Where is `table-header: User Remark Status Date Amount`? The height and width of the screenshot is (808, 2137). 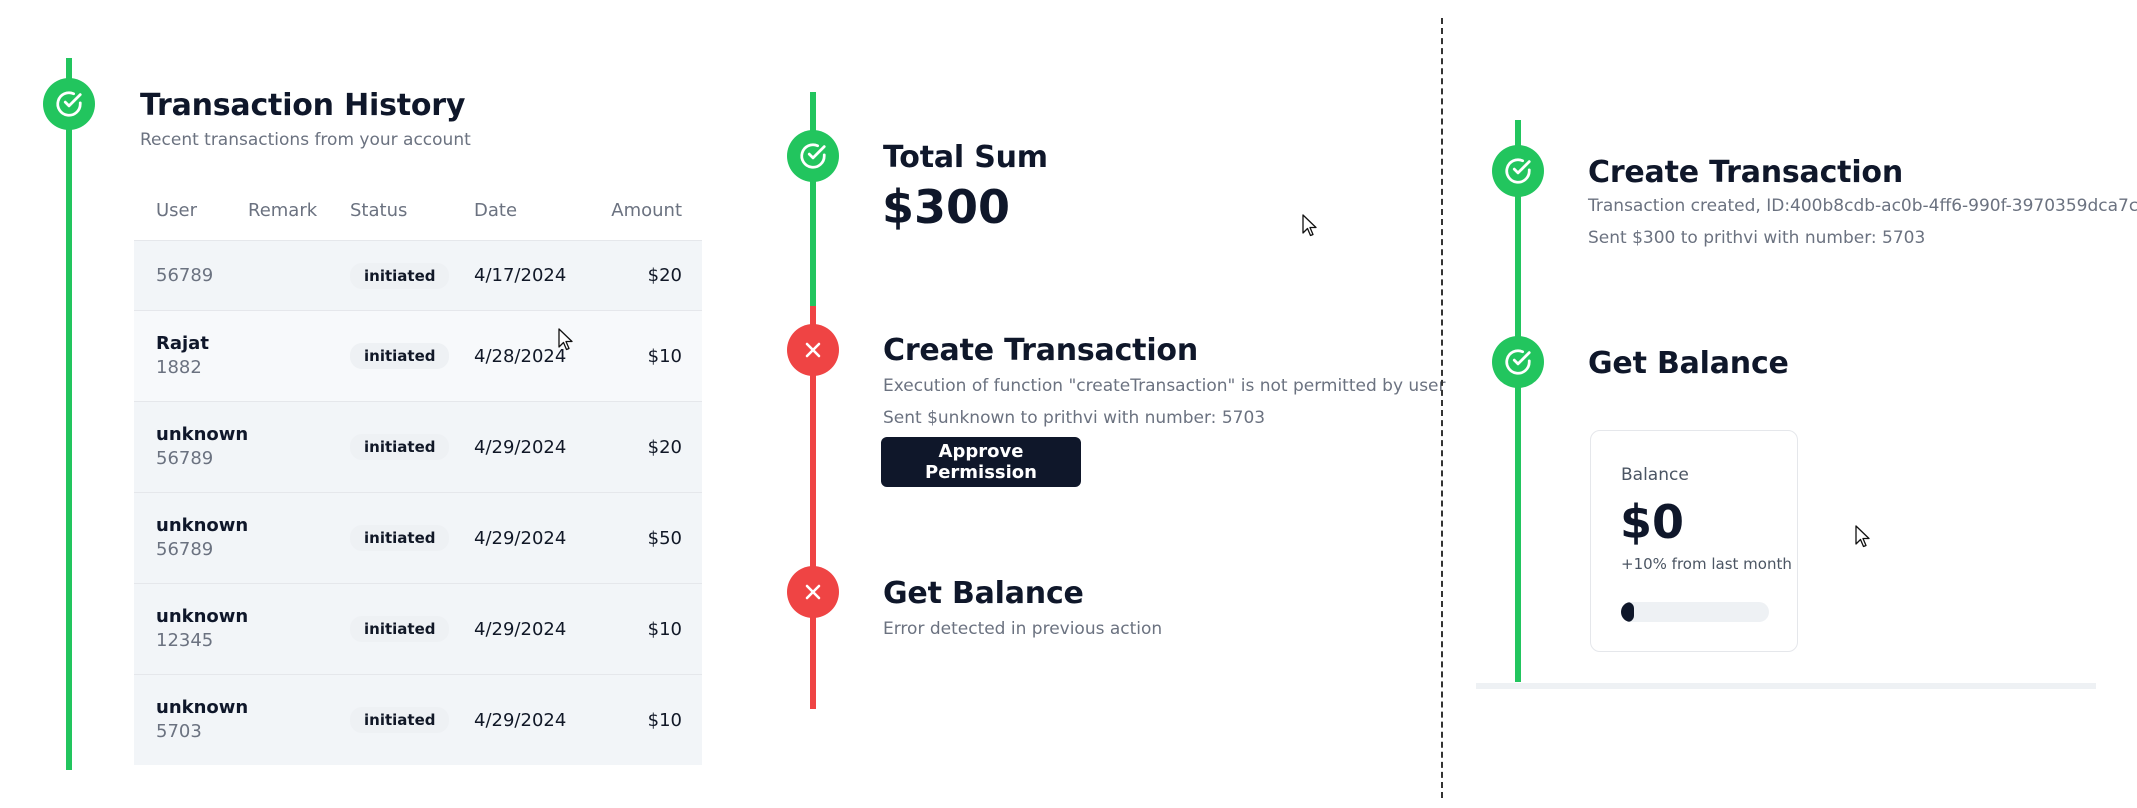
table-header: User Remark Status Date Amount is located at coordinates (418, 210).